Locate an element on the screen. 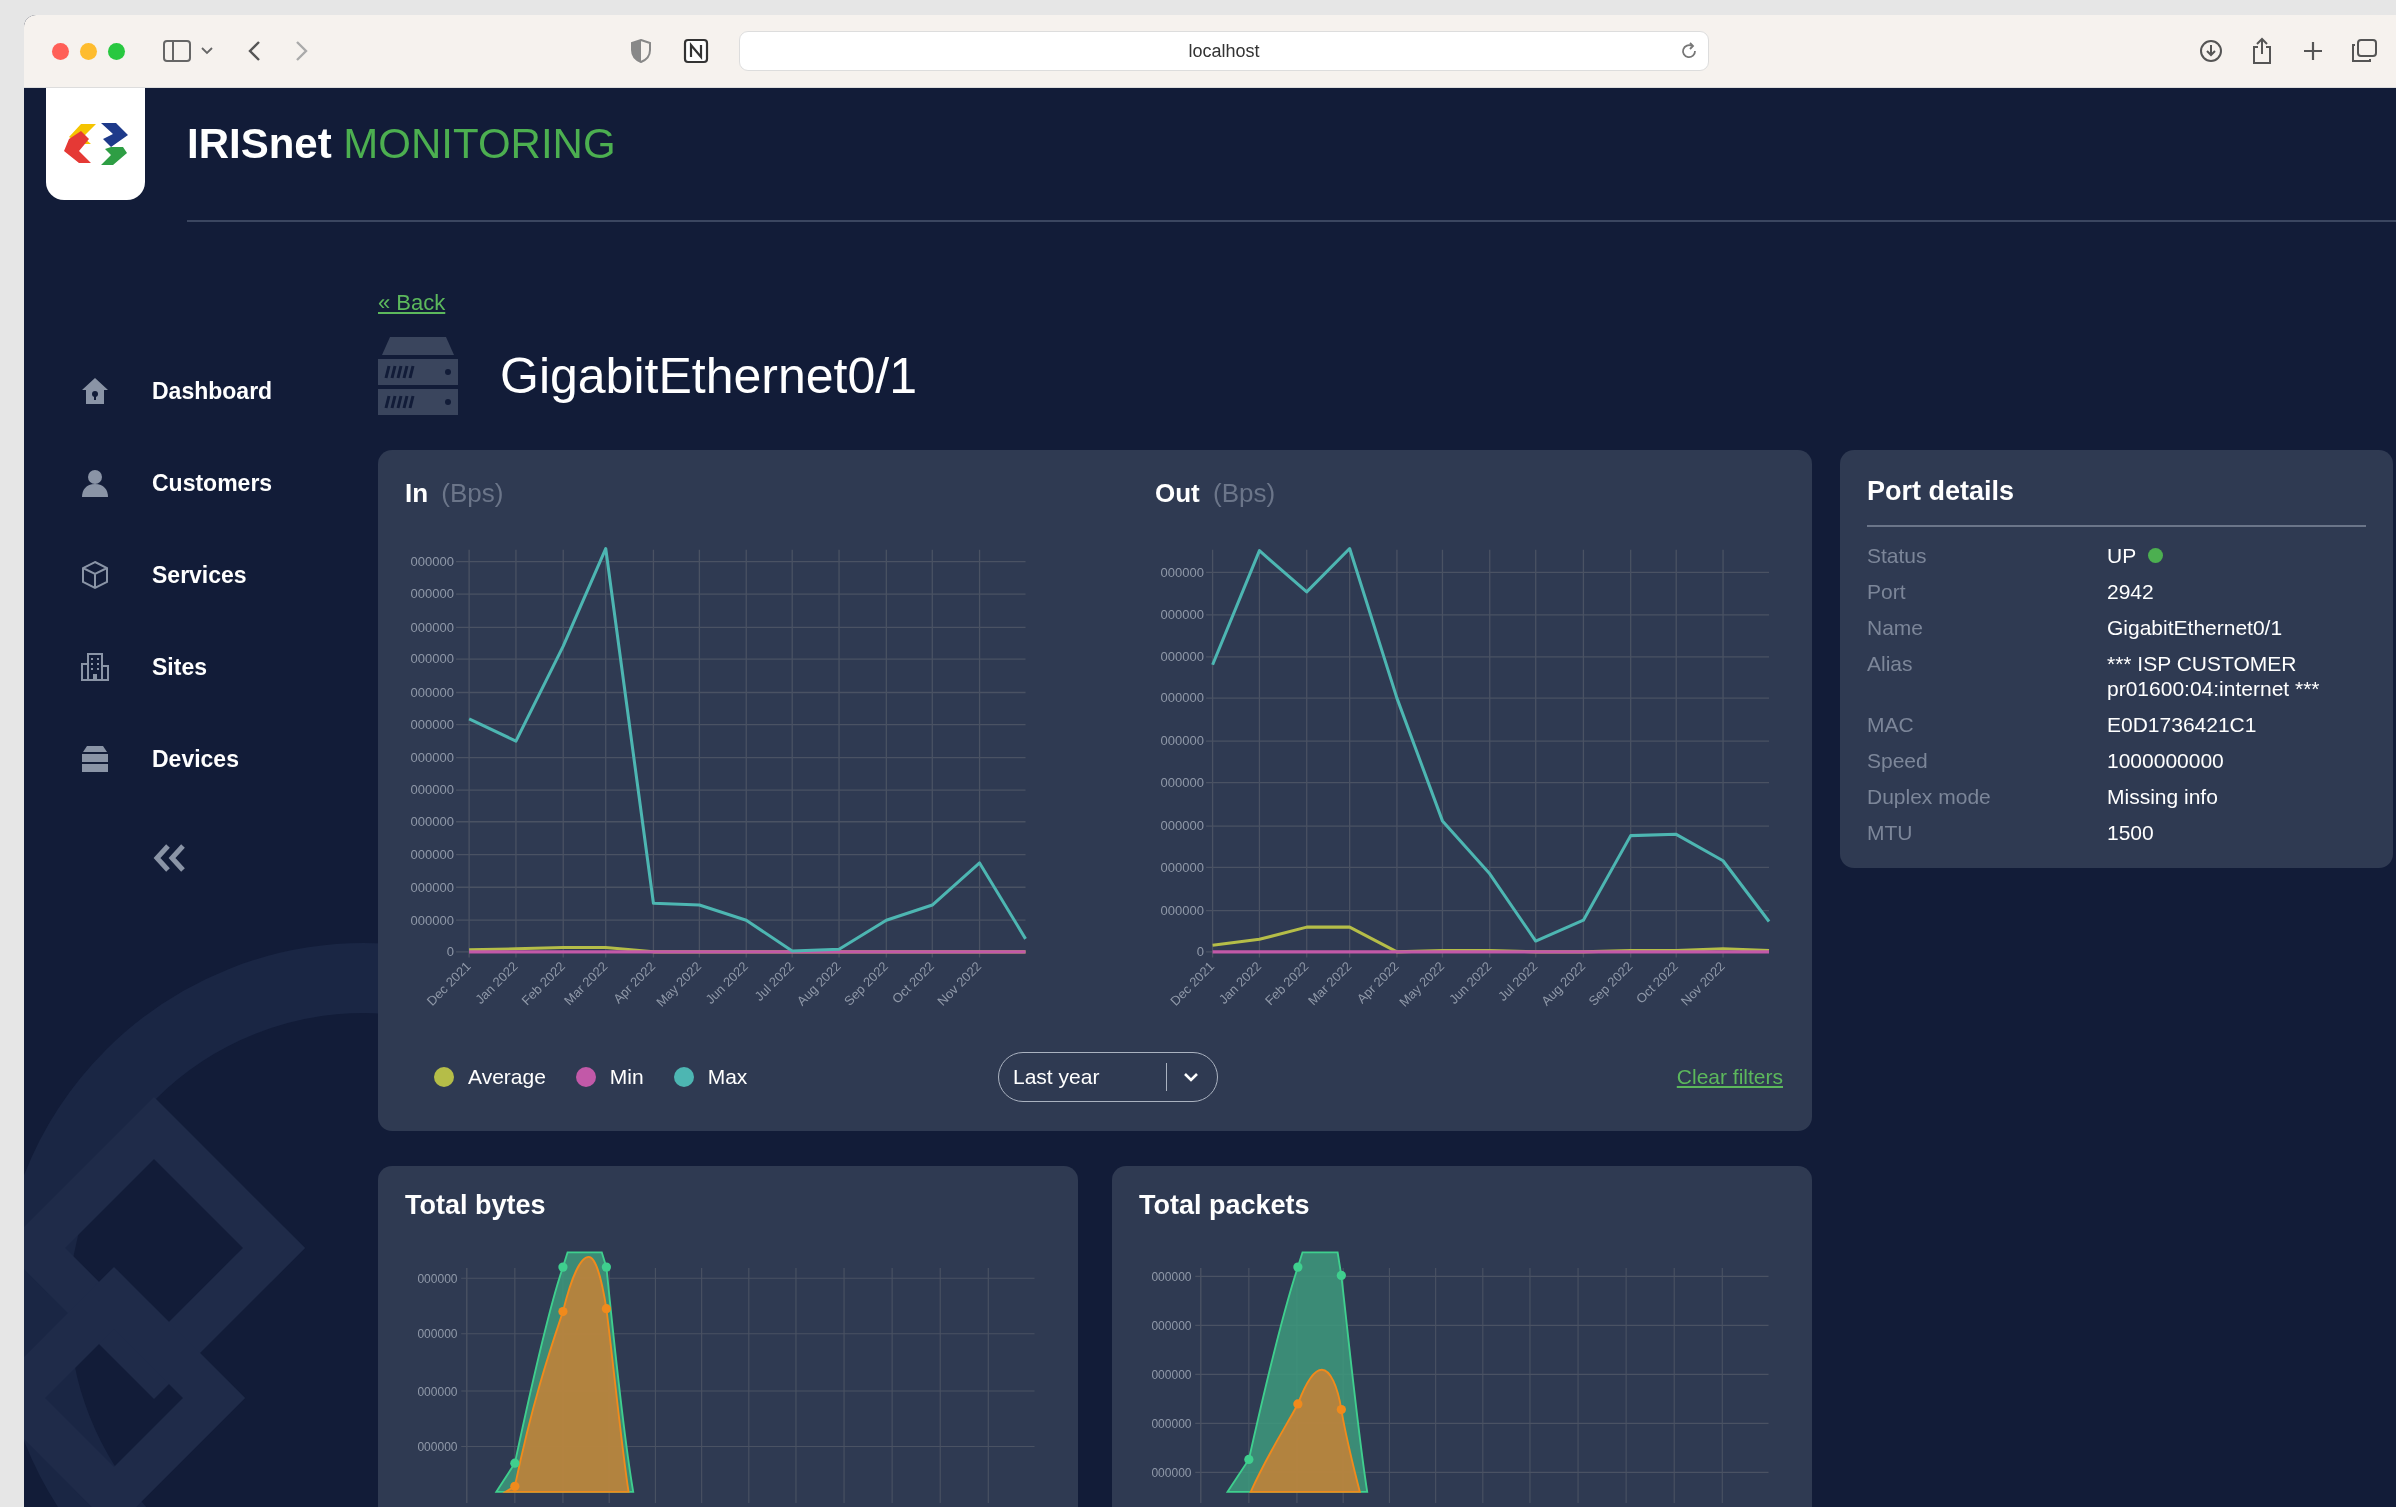 The width and height of the screenshot is (2396, 1507). notebook-icon is located at coordinates (696, 51).